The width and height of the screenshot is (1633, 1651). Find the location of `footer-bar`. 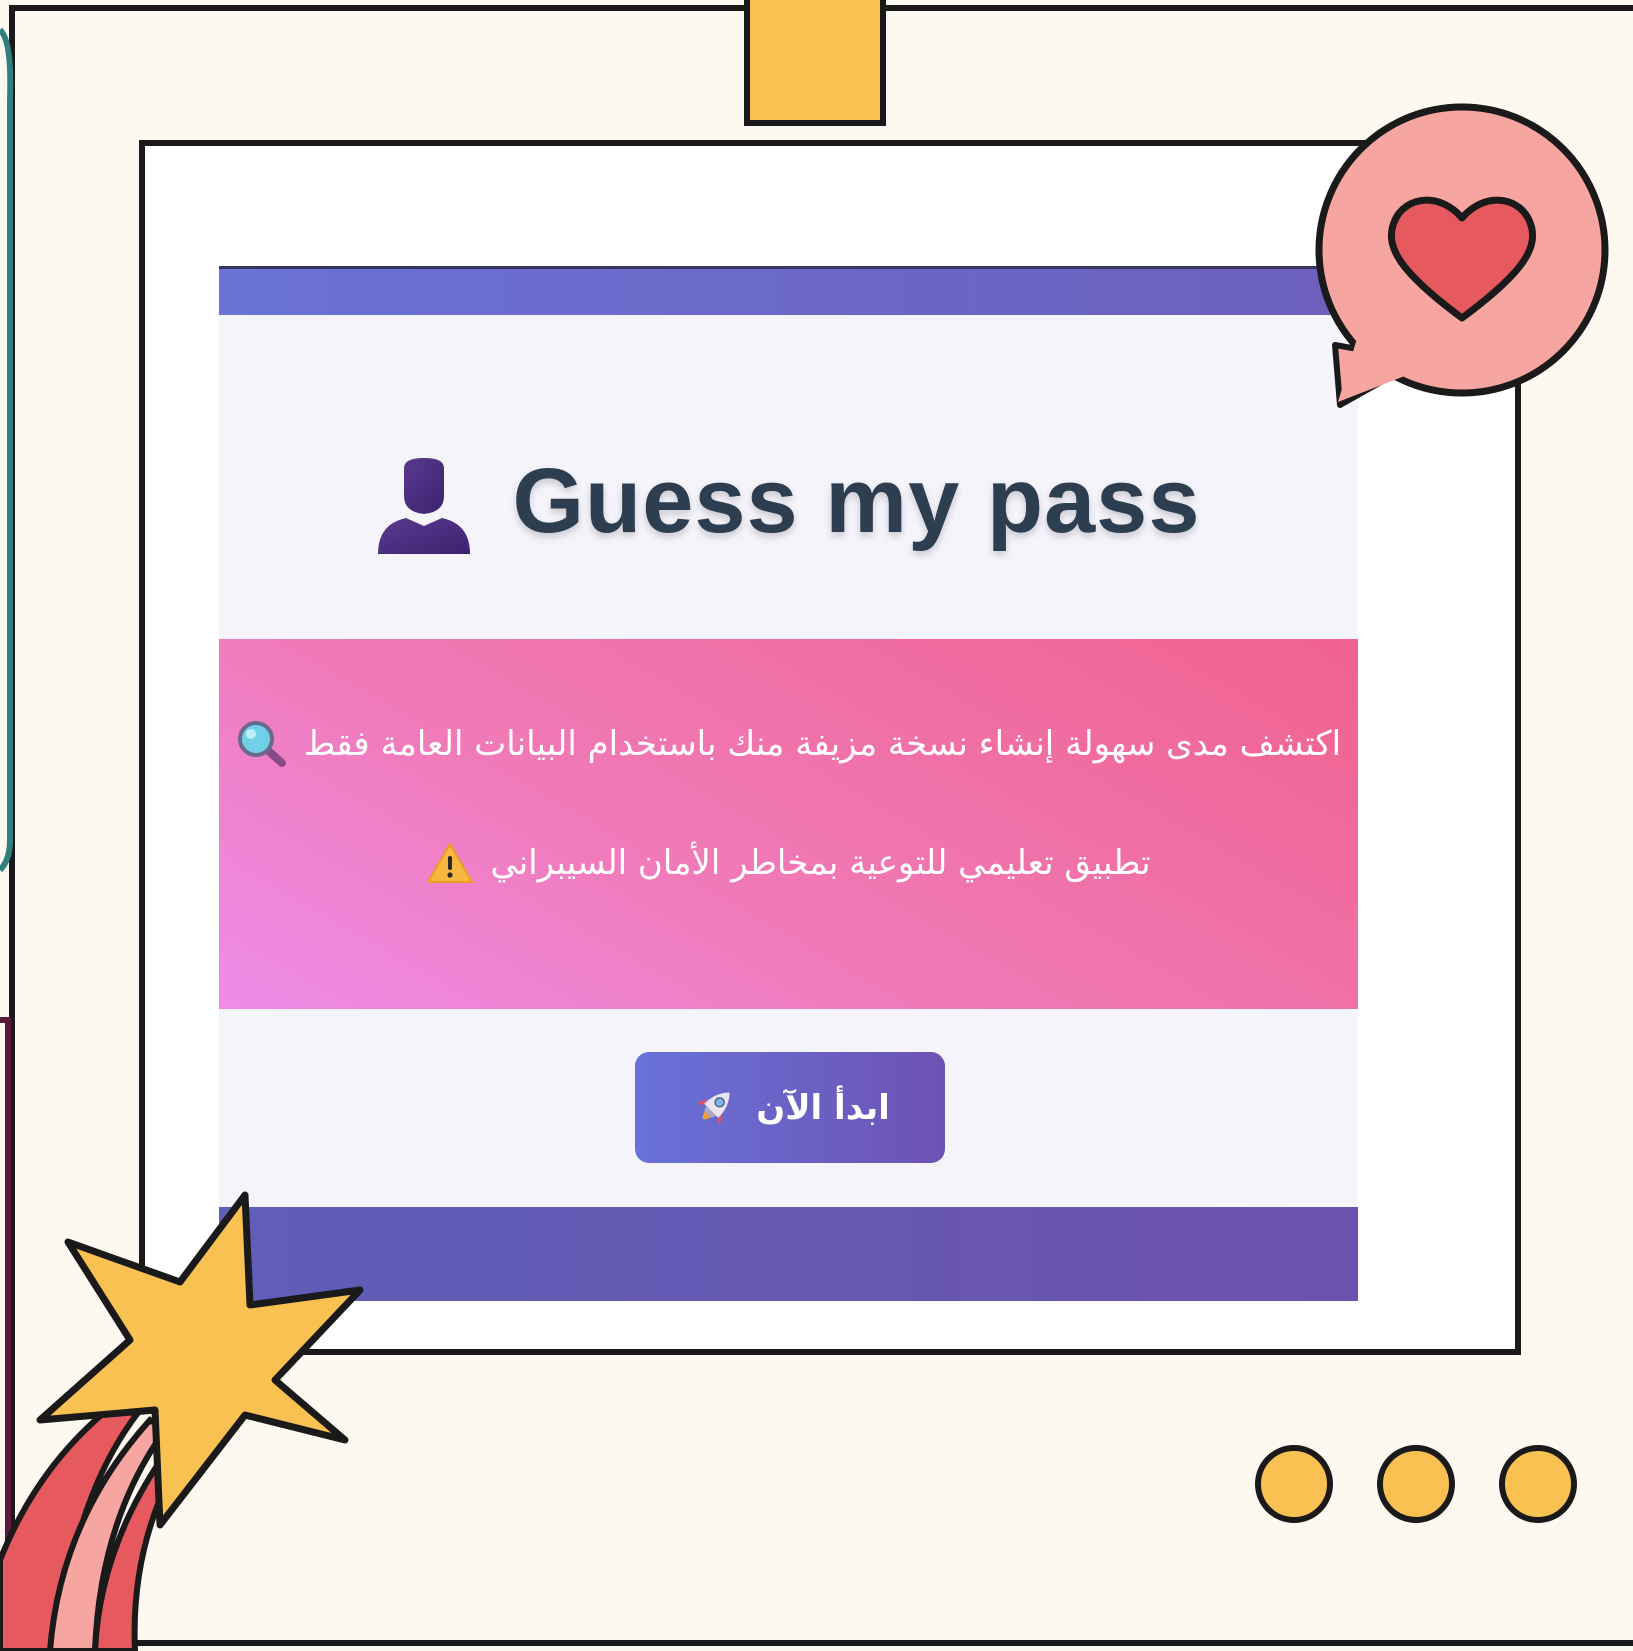

footer-bar is located at coordinates (788, 1254).